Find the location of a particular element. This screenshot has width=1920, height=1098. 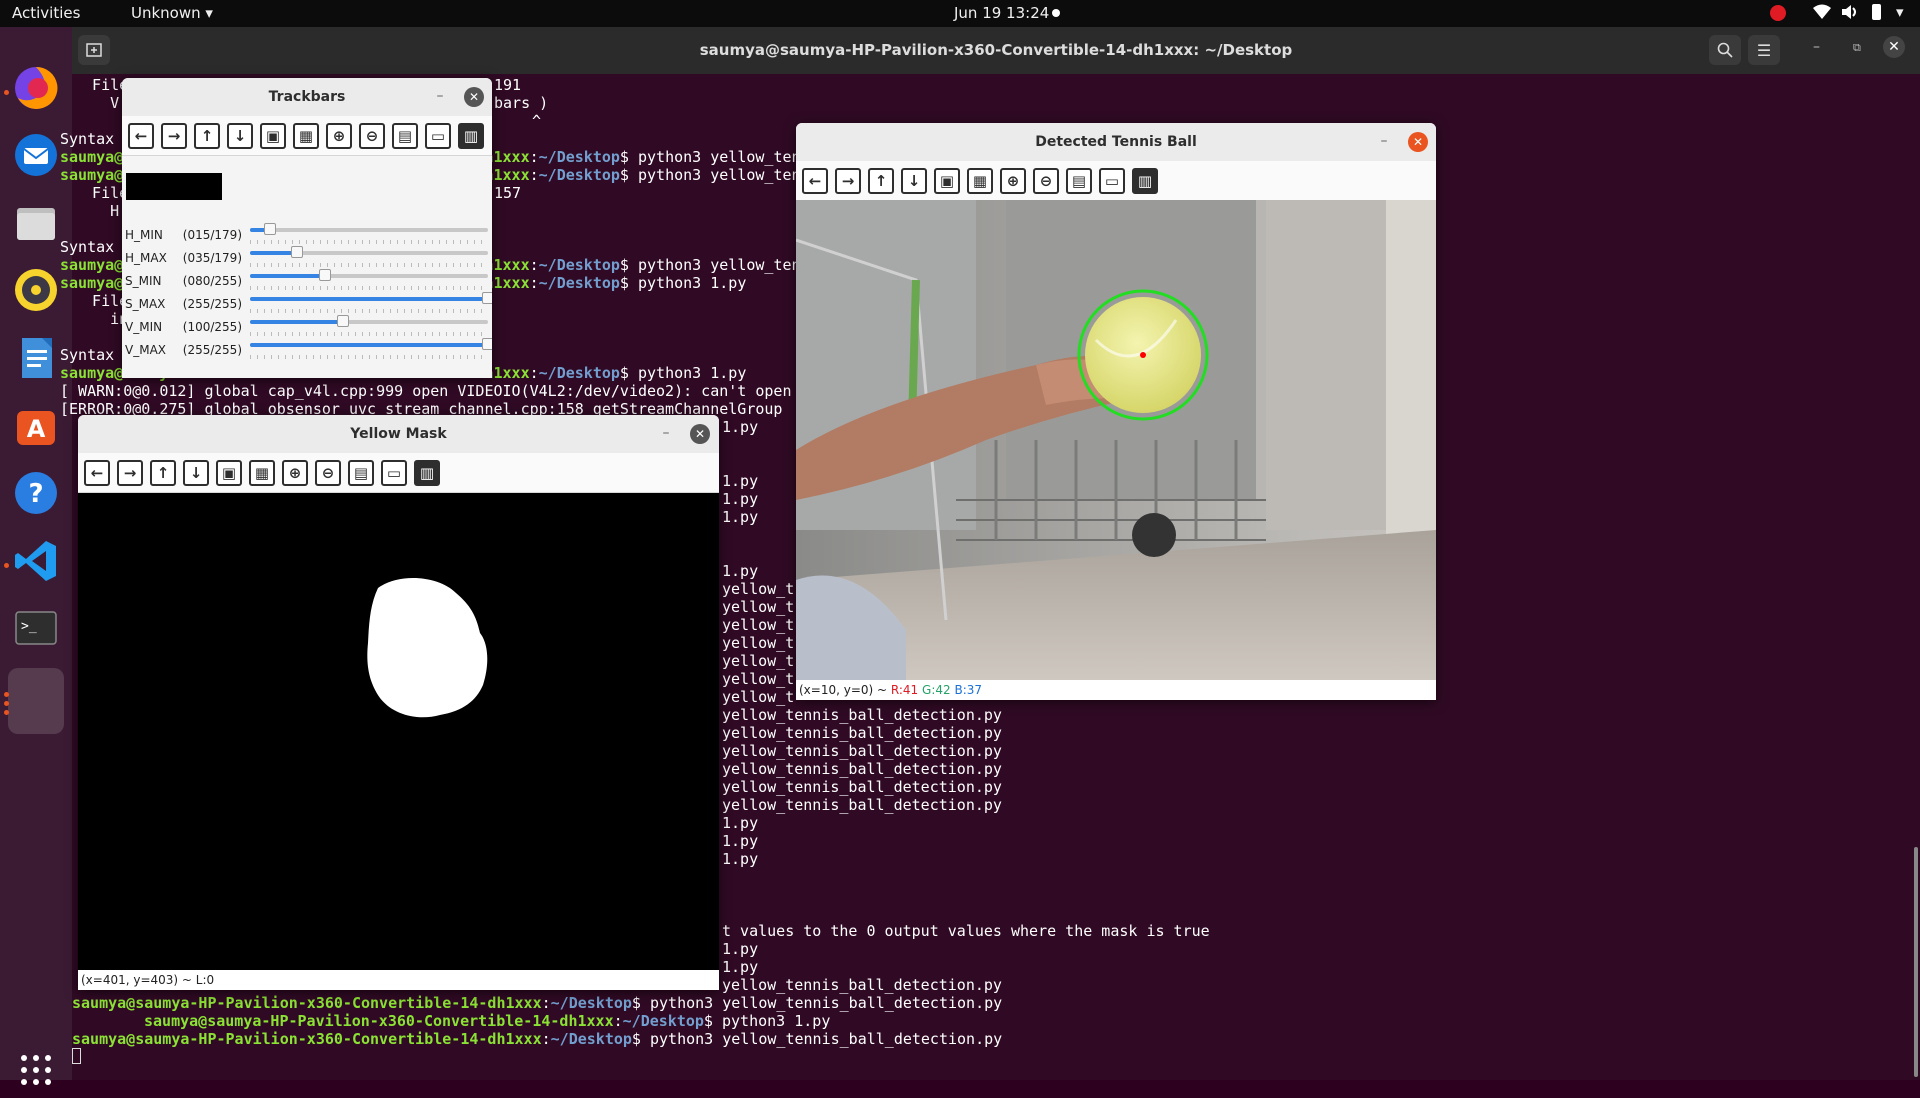

trackbar-h-min: H_MIN (015/179) is located at coordinates (307, 235).